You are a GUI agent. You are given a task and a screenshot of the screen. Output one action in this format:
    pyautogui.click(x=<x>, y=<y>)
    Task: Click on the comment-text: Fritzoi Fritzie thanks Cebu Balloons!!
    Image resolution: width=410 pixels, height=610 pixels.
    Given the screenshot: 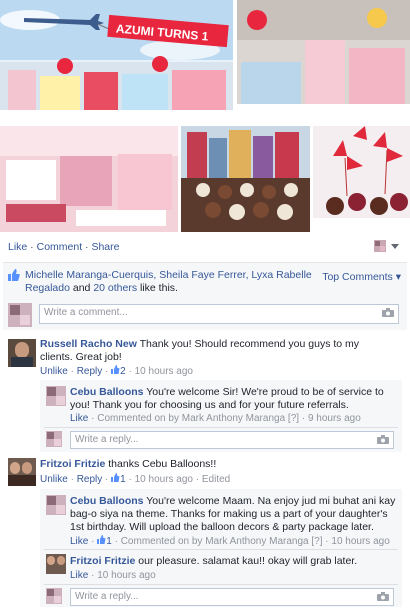 What is the action you would take?
    pyautogui.click(x=128, y=464)
    